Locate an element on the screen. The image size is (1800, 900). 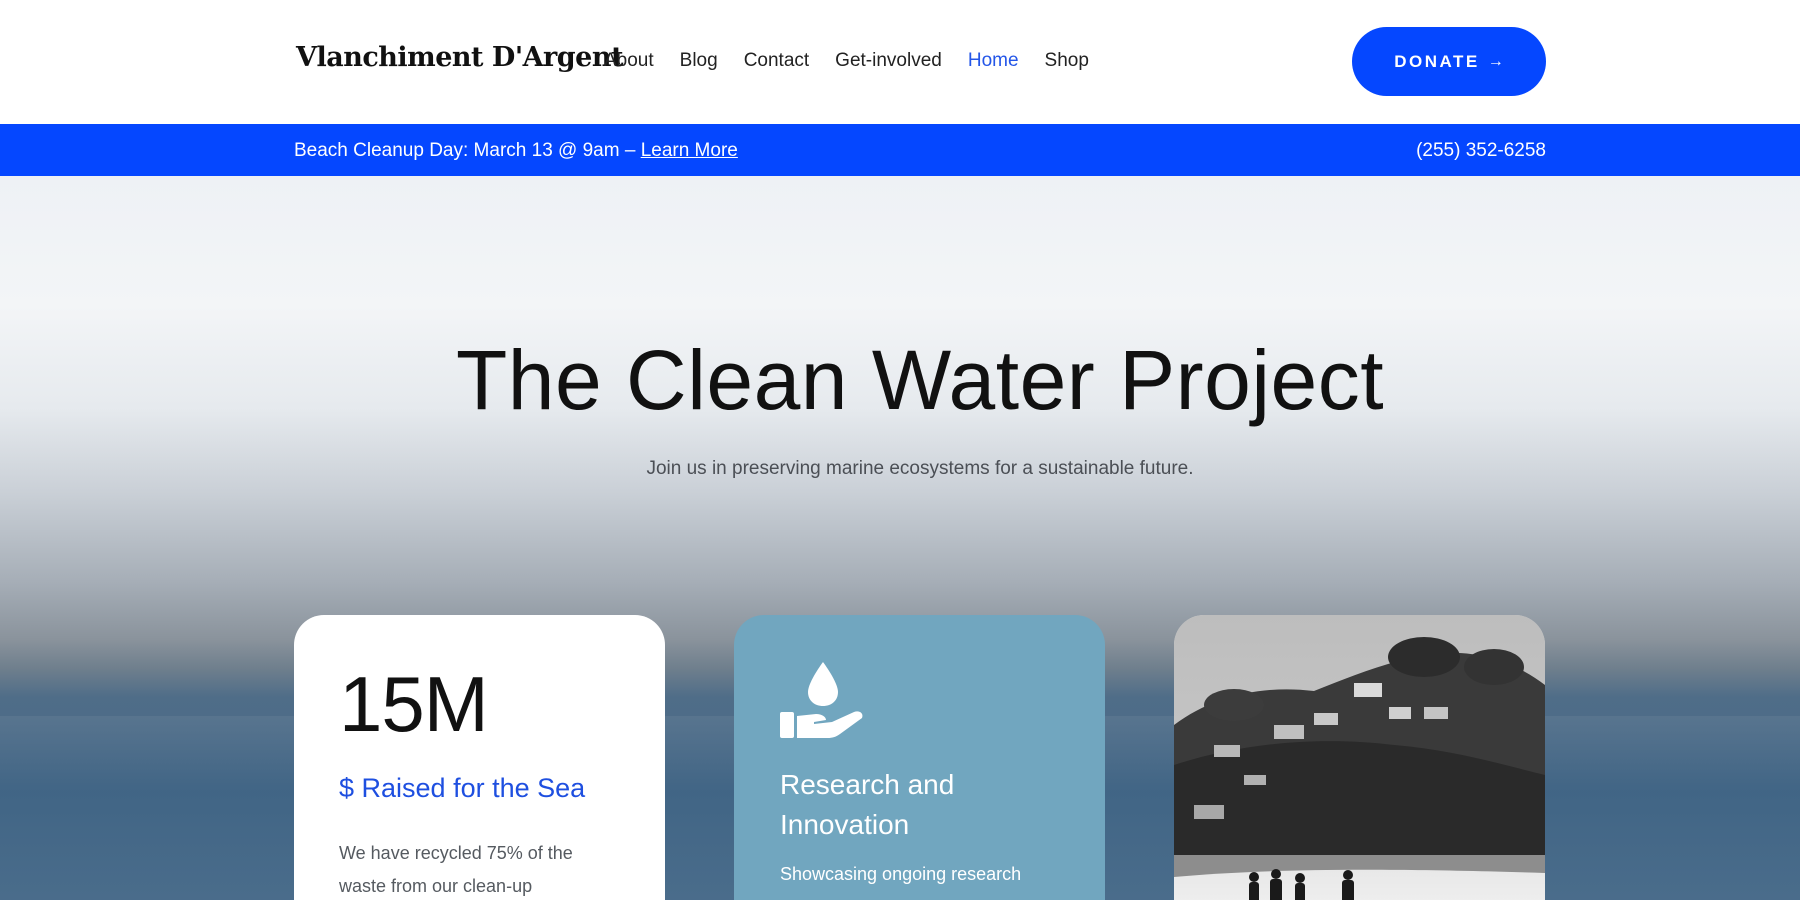
stat-label: $ Raised for the Sea is located at coordinates (462, 788).